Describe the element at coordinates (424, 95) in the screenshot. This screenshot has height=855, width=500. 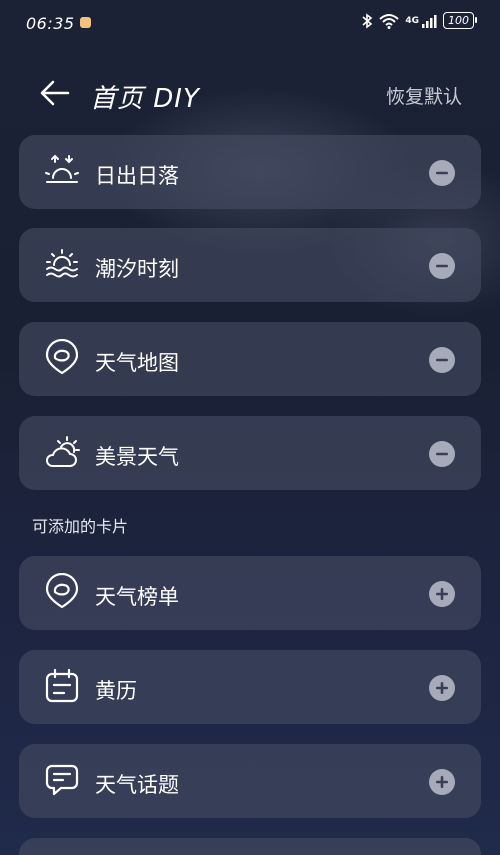
I see `reset-default-button: 恢复默认` at that location.